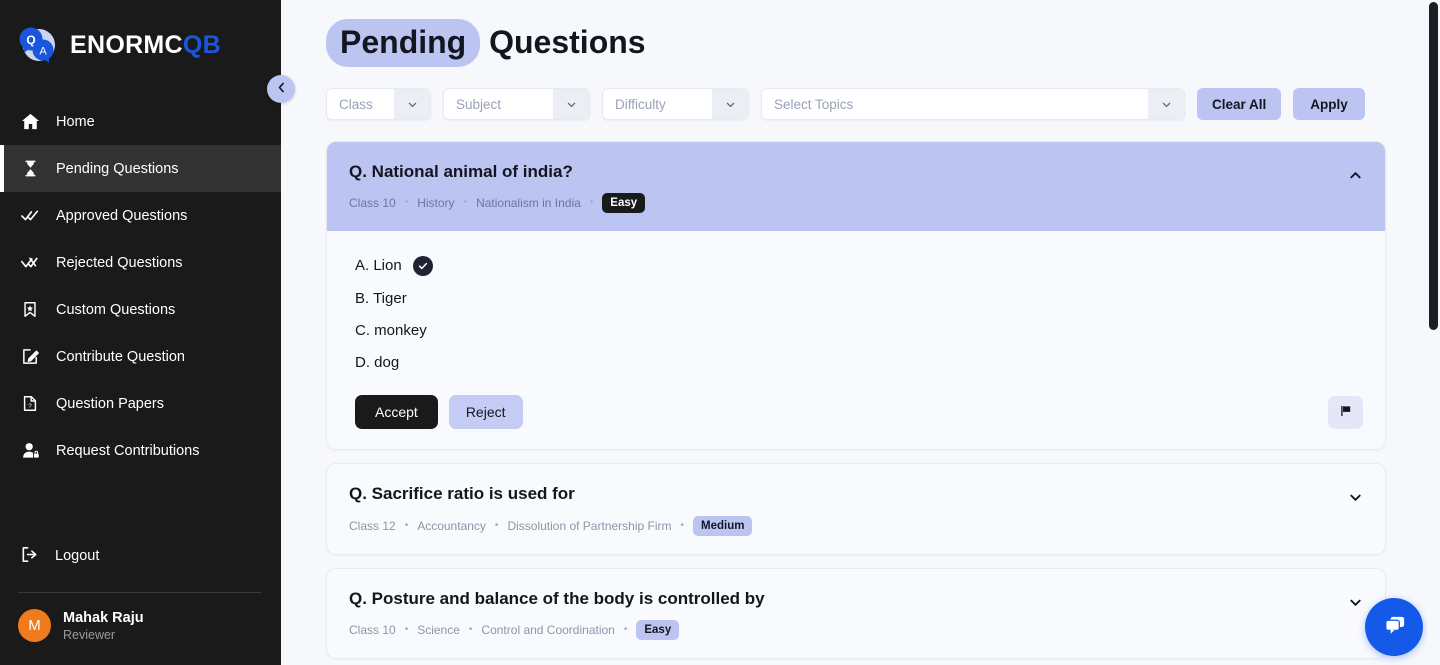 This screenshot has width=1440, height=665. Describe the element at coordinates (37, 45) in the screenshot. I see `qa-bubbles-logo-icon: Q A` at that location.